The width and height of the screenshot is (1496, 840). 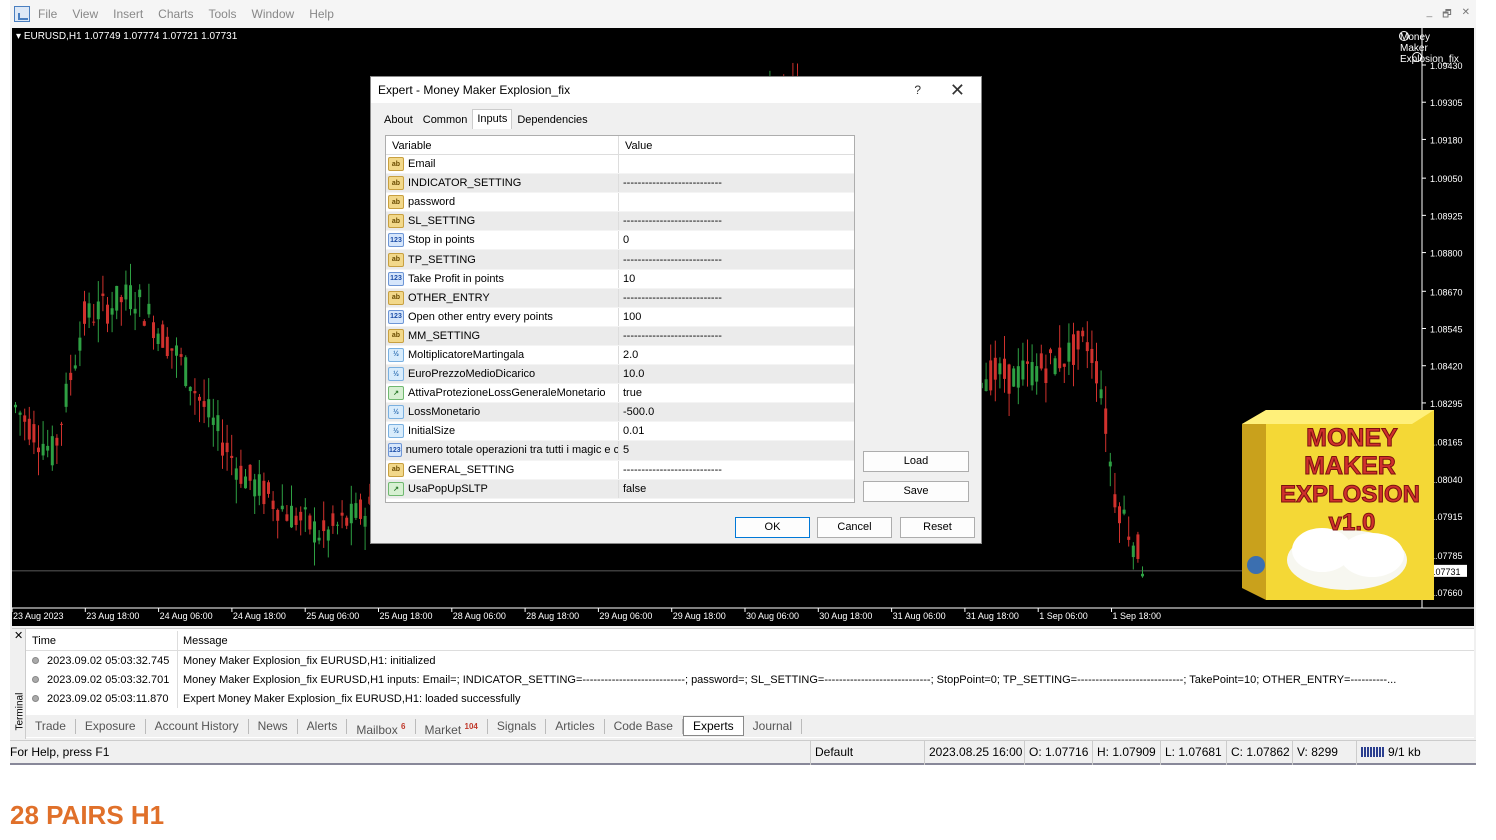 I want to click on input-row: ab MM_SETTING ---------------------------, so click(x=620, y=336).